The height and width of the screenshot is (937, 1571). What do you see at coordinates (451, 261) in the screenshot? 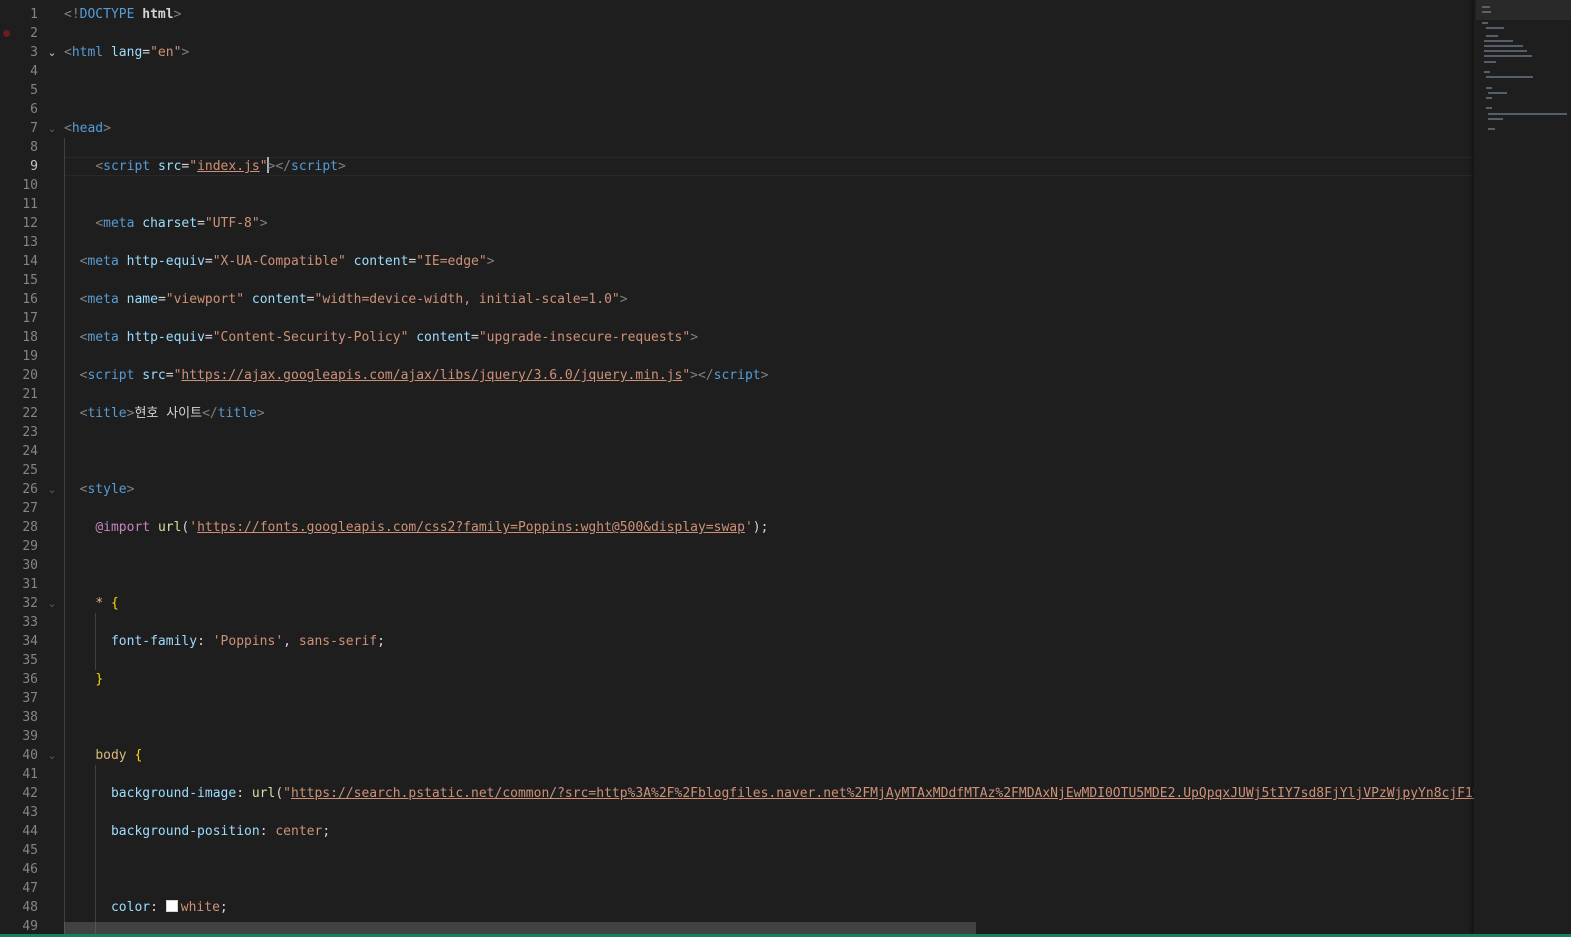
I see `code-token: "IE=edge"` at bounding box center [451, 261].